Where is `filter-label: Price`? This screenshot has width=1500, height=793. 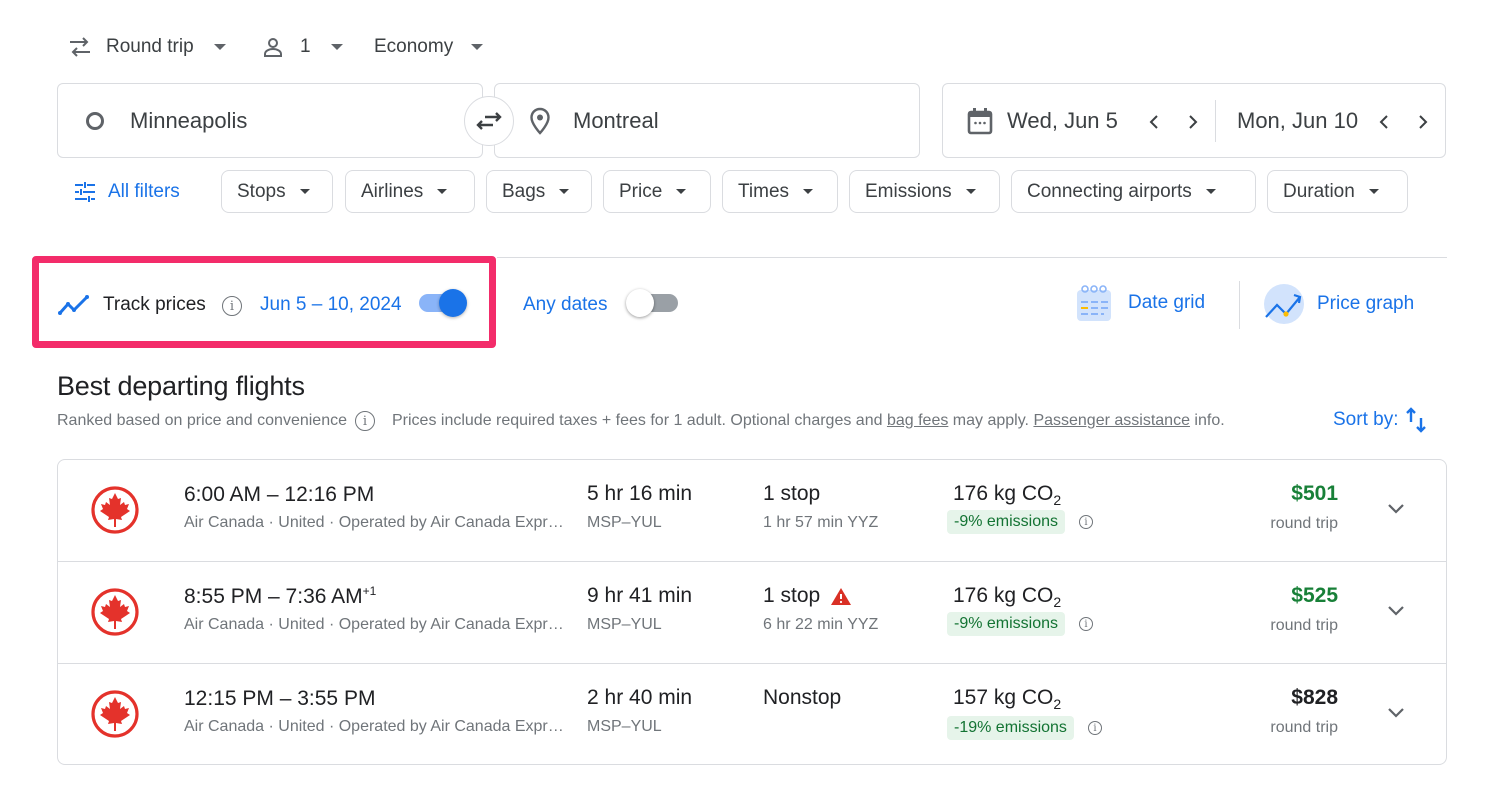
filter-label: Price is located at coordinates (641, 191).